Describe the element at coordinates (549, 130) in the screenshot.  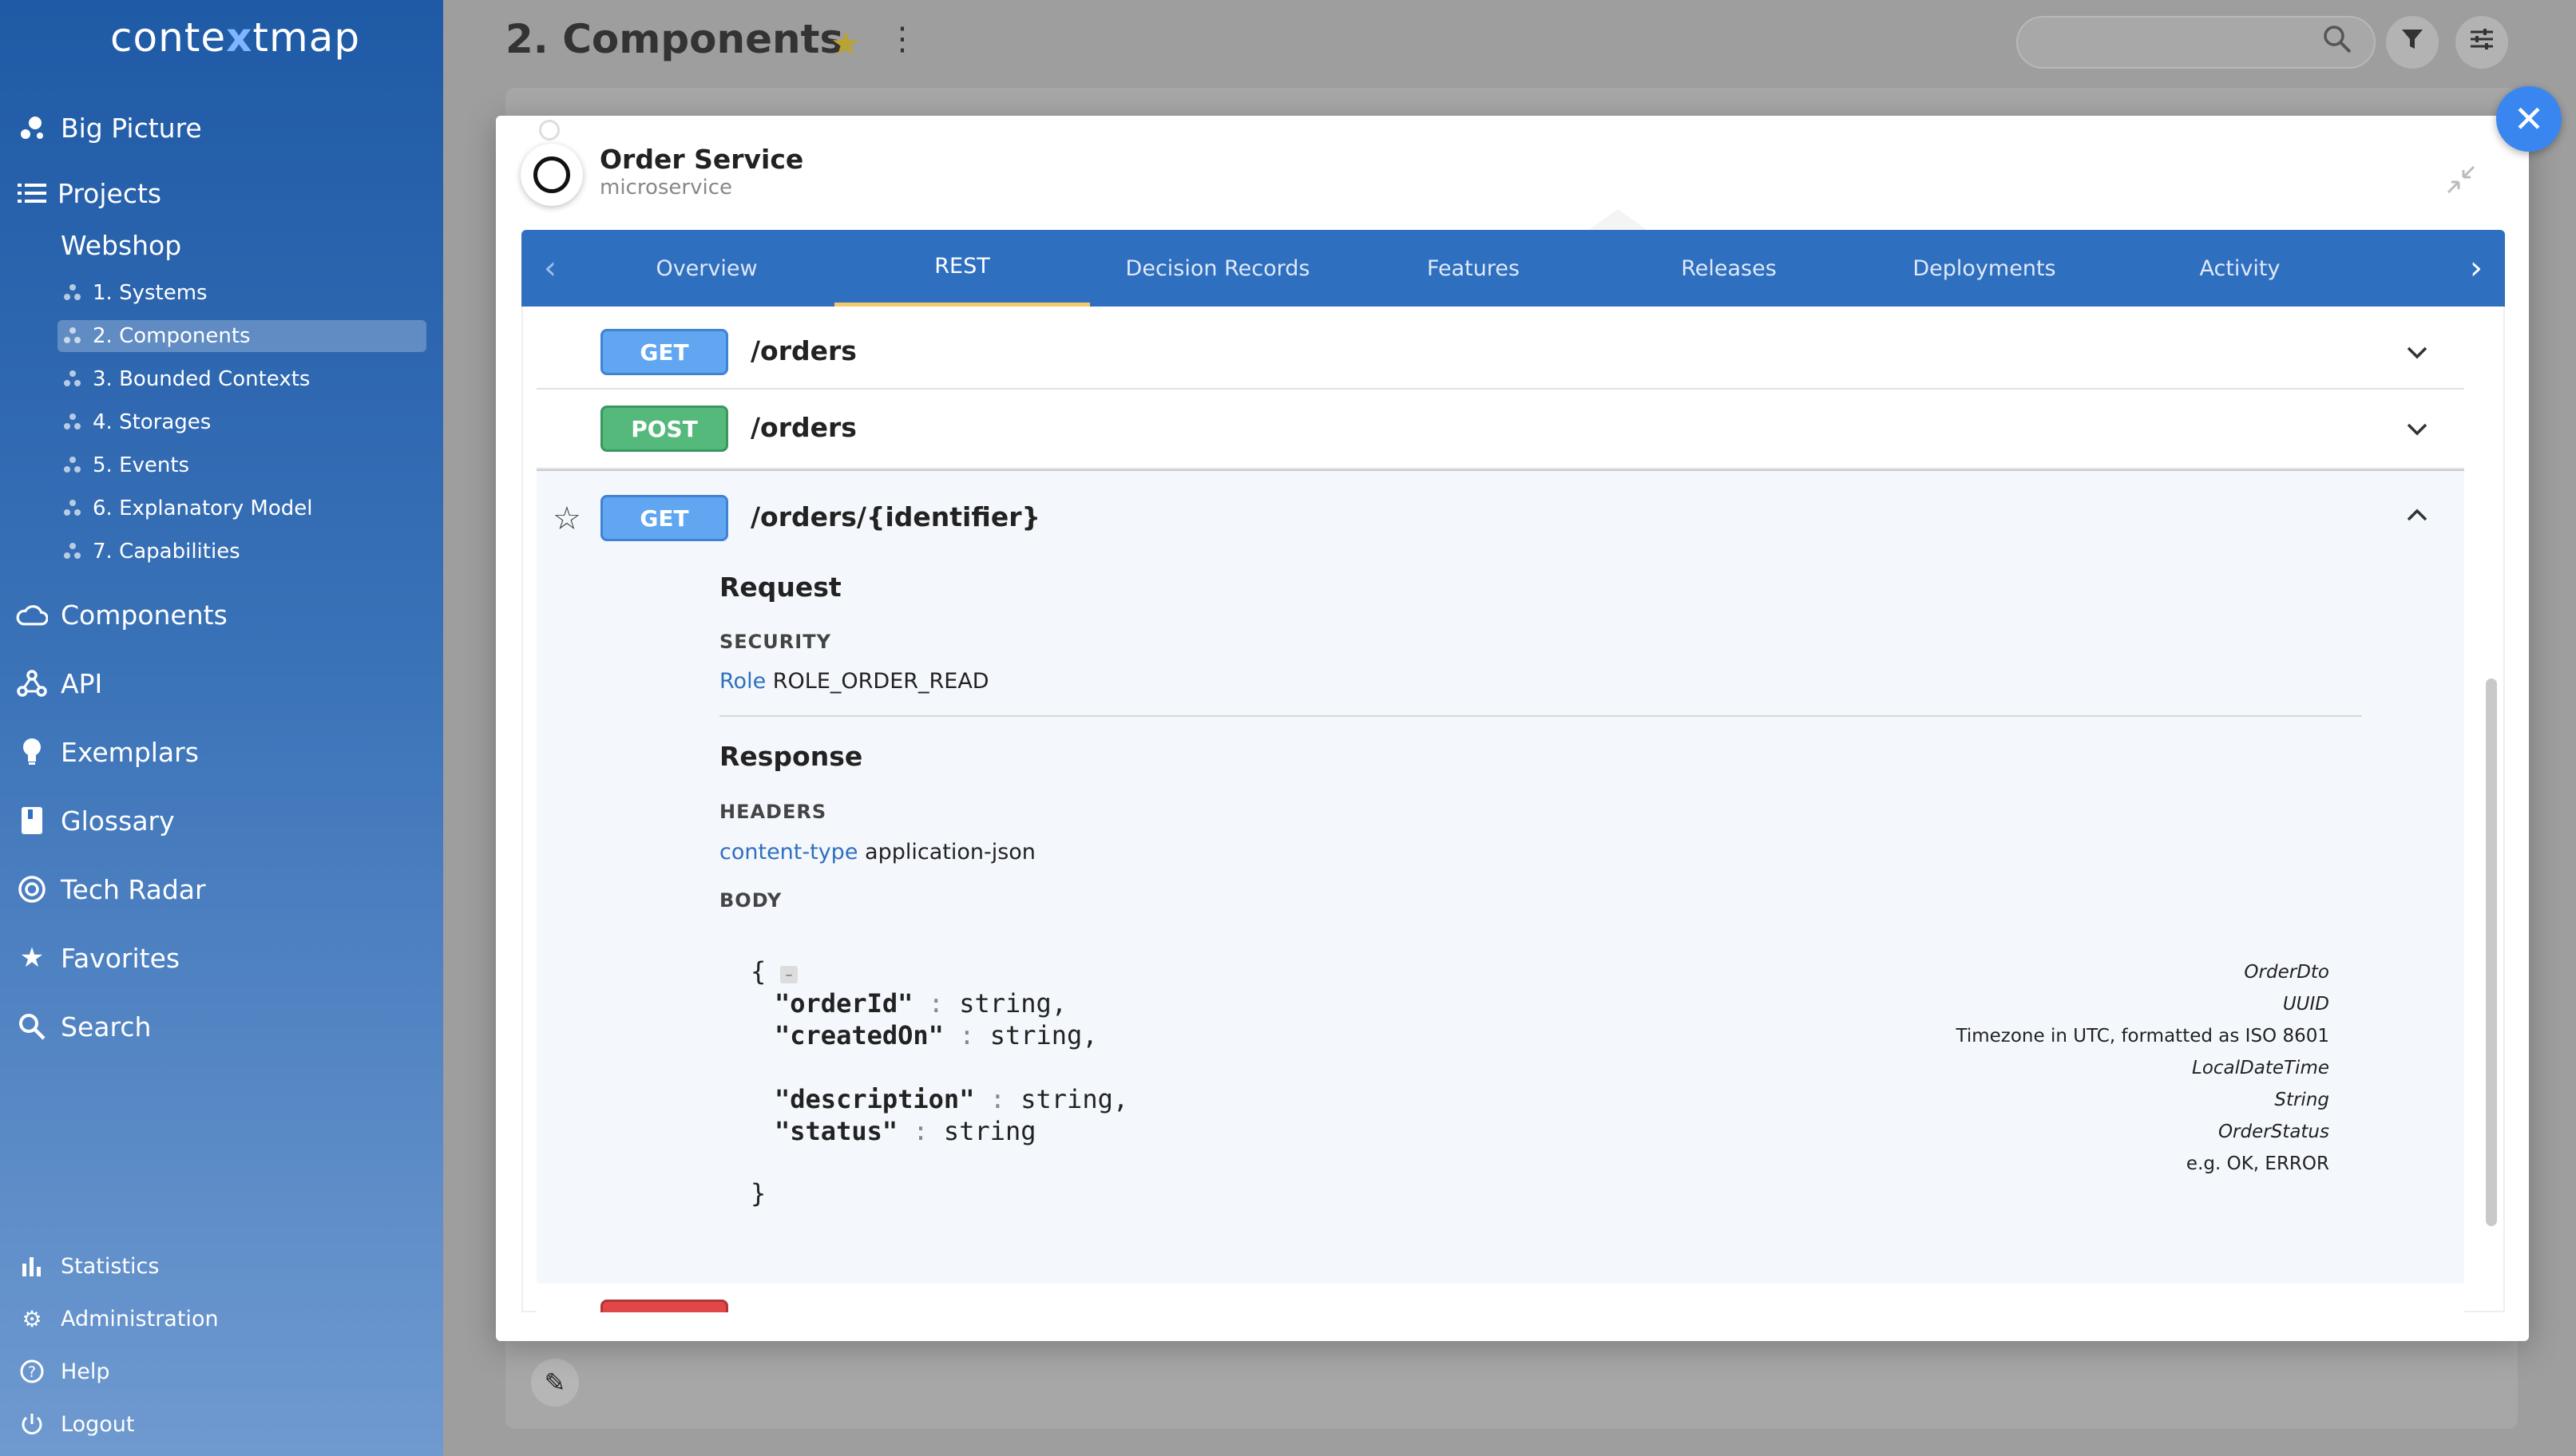
I see `drag-handle-icon` at that location.